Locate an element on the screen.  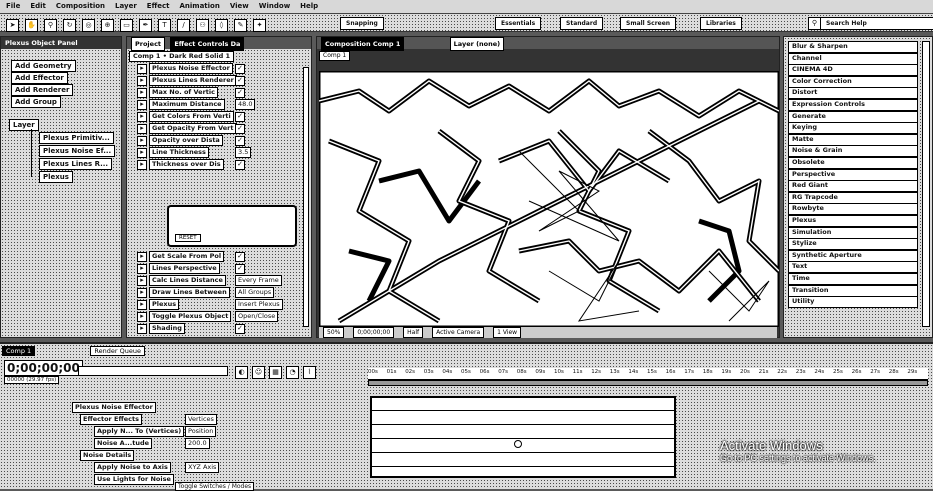
zoom-dropdown: 50% is located at coordinates (334, 332).